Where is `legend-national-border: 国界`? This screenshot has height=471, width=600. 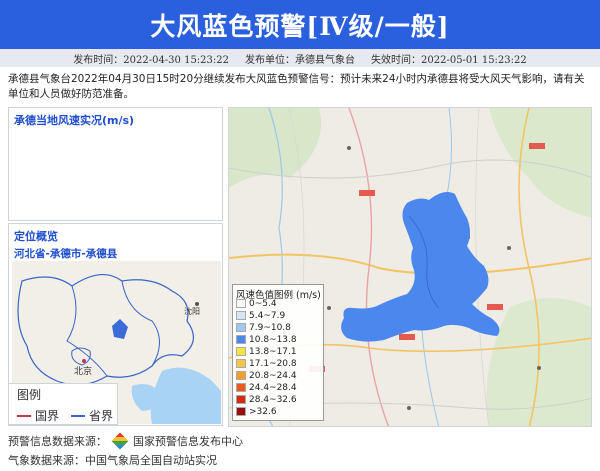 legend-national-border: 国界 is located at coordinates (38, 415).